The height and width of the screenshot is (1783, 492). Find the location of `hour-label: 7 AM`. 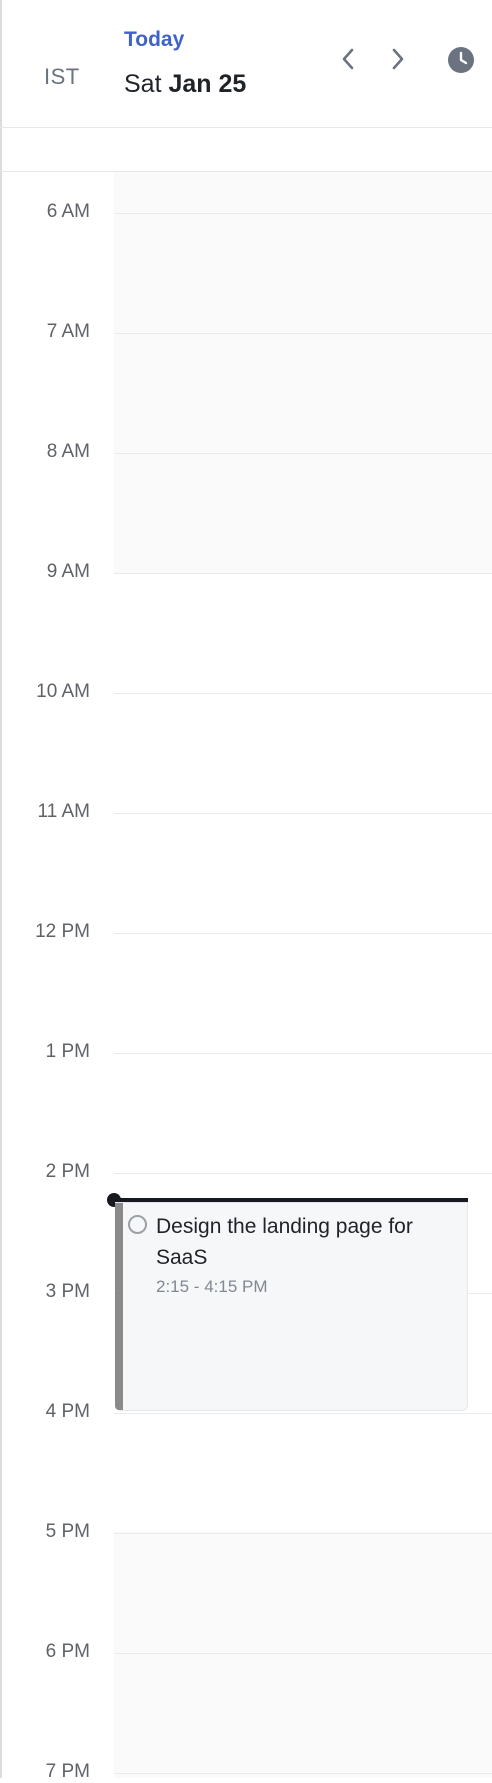

hour-label: 7 AM is located at coordinates (68, 331).